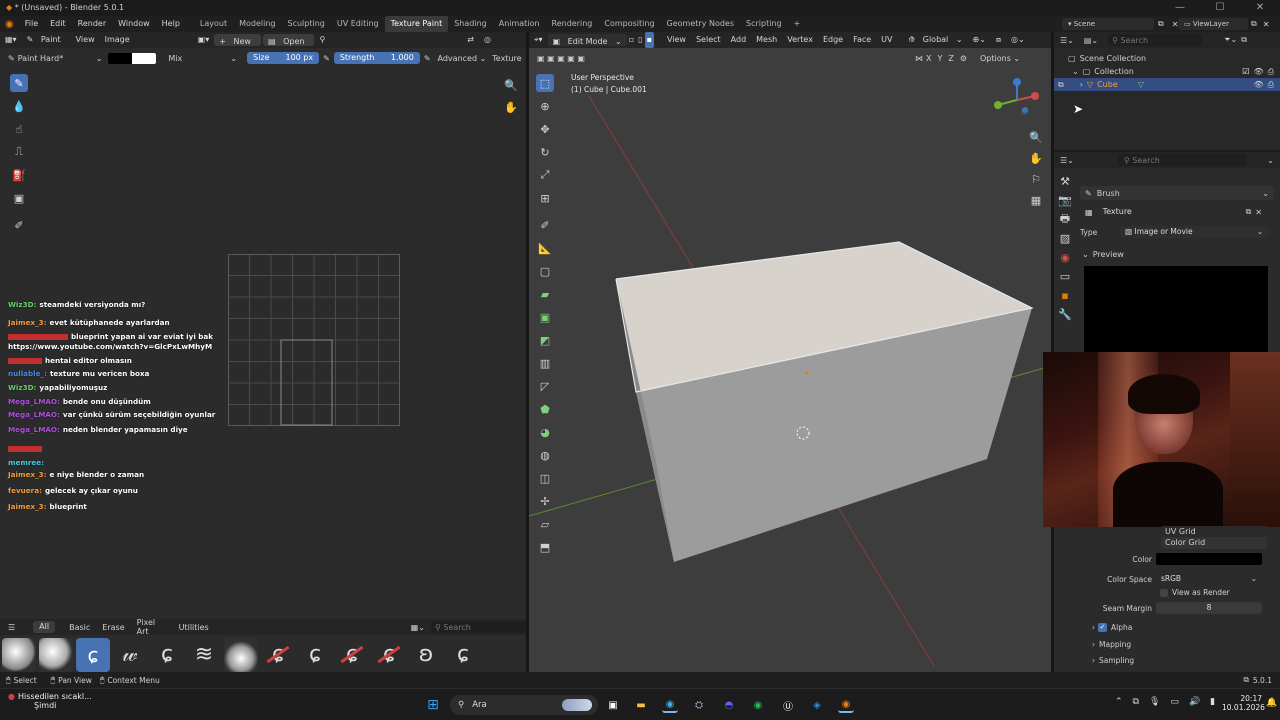 This screenshot has height=720, width=1280. I want to click on viewlayer-selector: ▭ ViewLayer ⧉ ✕, so click(1225, 24).